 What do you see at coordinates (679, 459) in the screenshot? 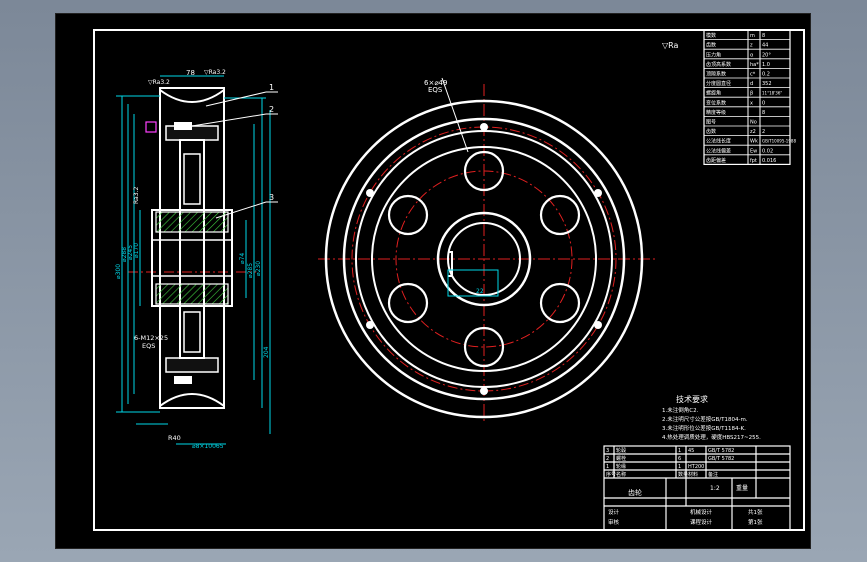
I see `bom-cell: 6` at bounding box center [679, 459].